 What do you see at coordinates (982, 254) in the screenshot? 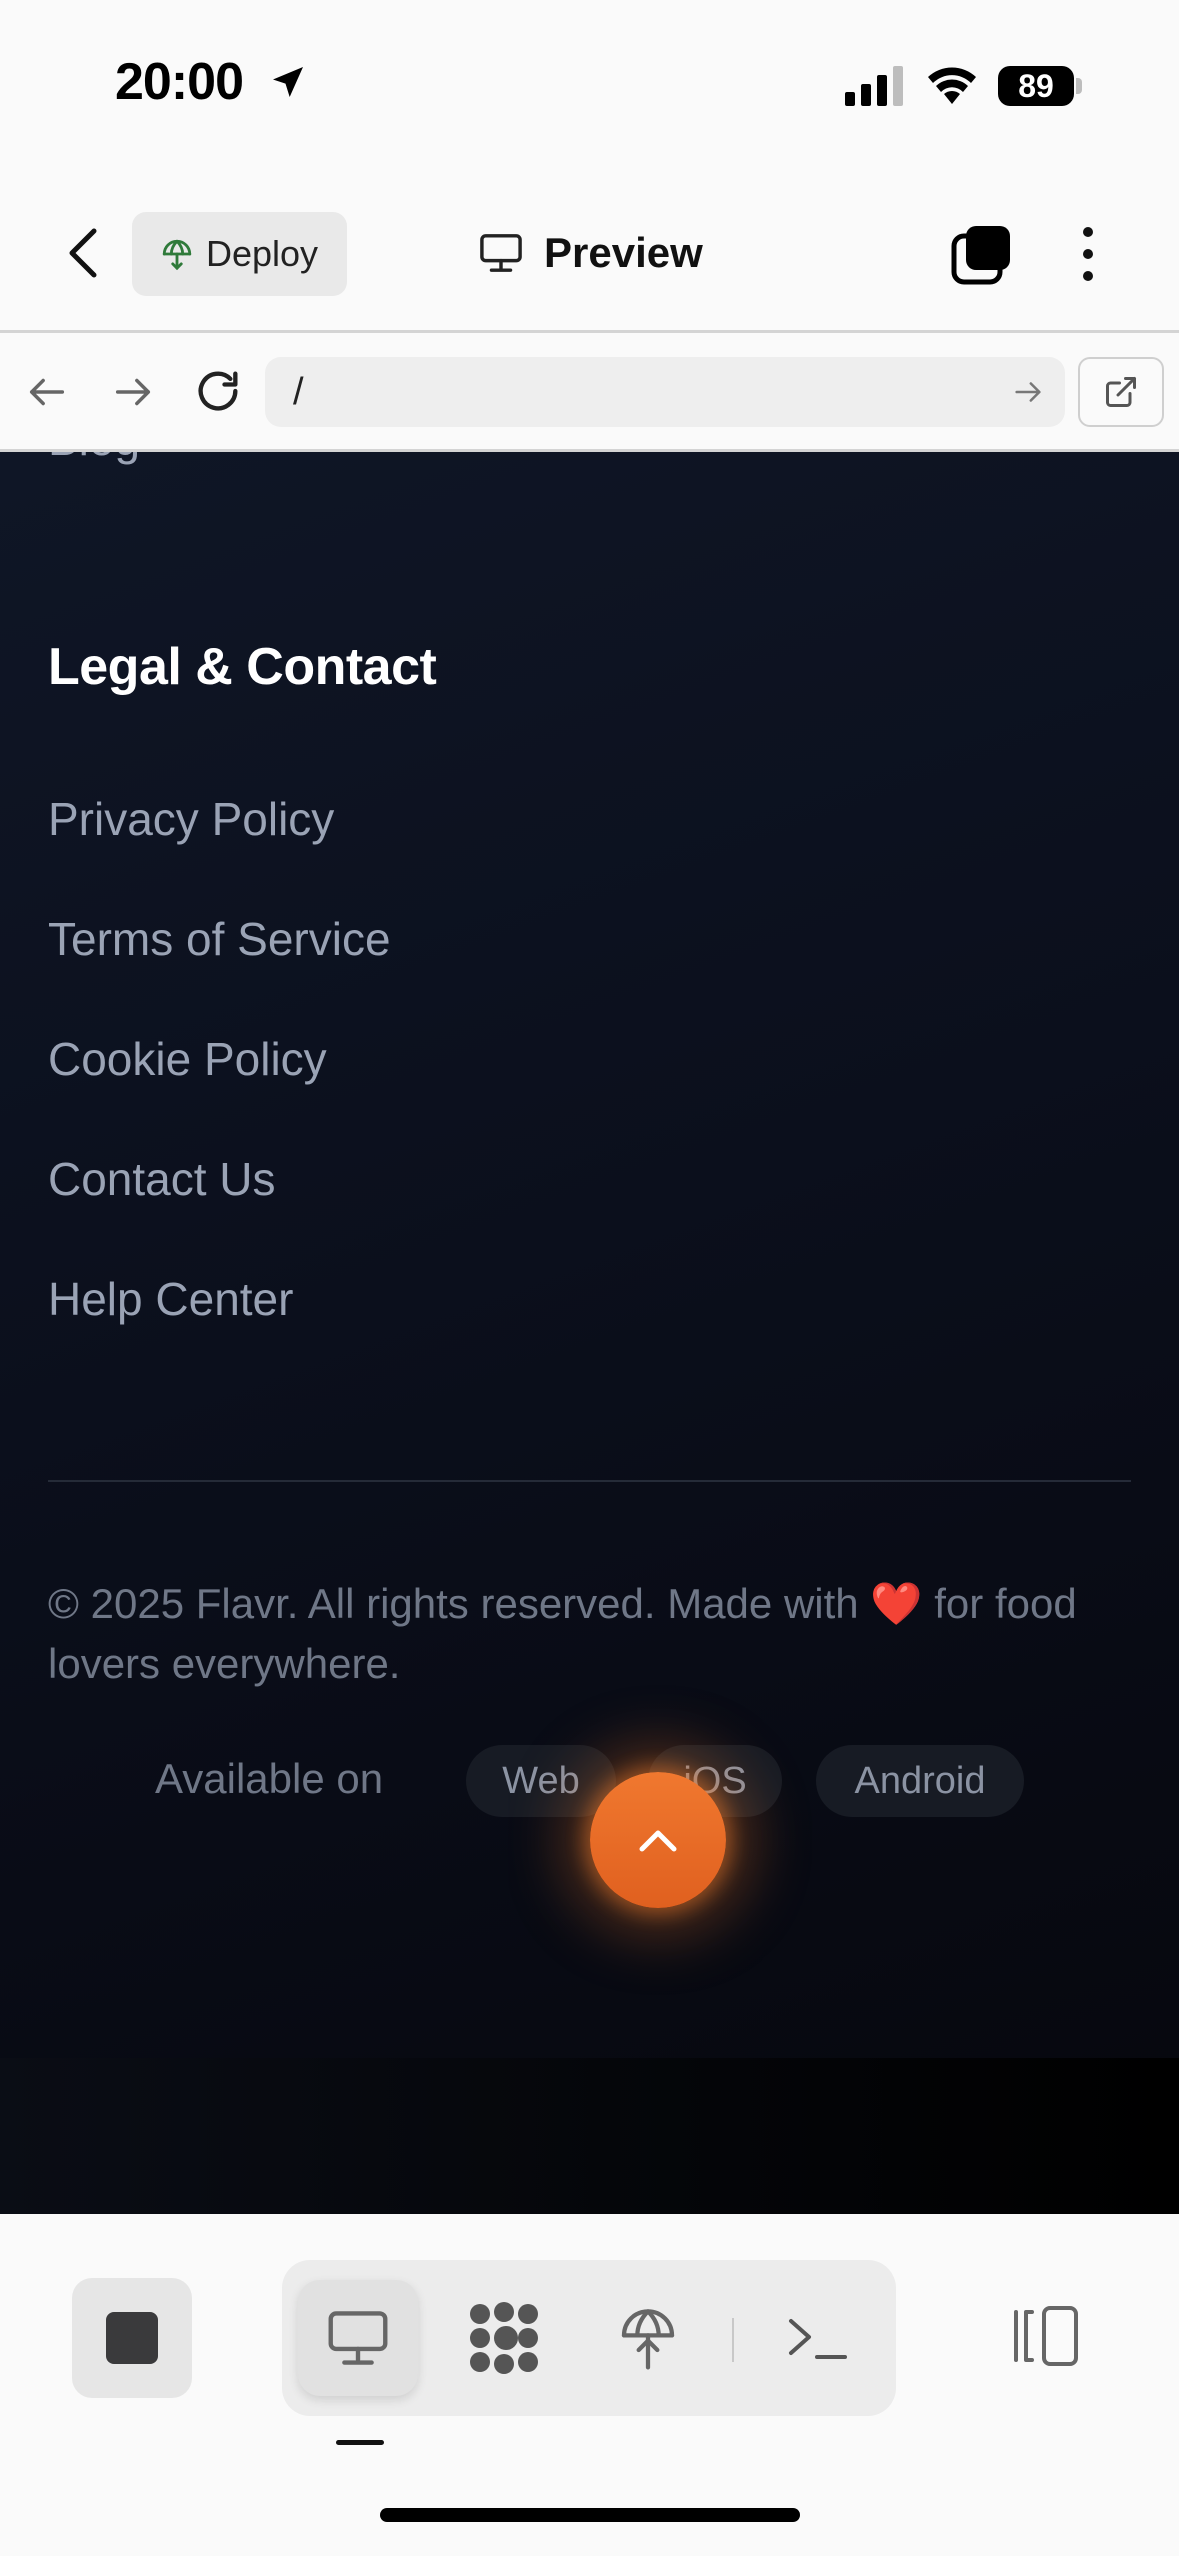
I see `tabs-icon` at bounding box center [982, 254].